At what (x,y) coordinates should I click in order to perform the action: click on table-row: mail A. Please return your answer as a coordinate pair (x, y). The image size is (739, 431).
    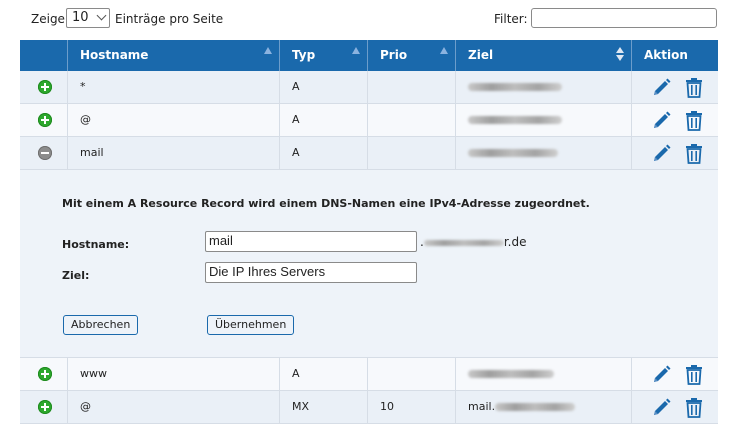
    Looking at the image, I should click on (369, 153).